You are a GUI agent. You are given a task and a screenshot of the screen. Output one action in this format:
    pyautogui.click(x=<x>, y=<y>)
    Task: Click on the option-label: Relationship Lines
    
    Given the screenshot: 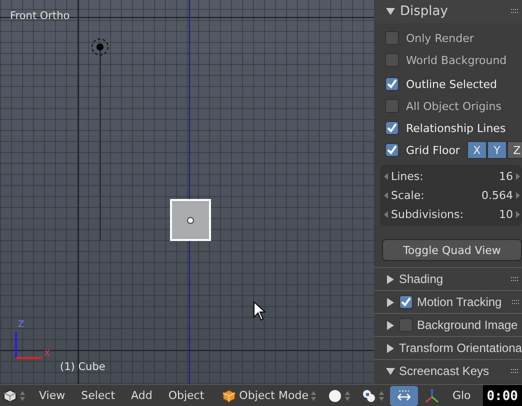 What is the action you would take?
    pyautogui.click(x=456, y=128)
    